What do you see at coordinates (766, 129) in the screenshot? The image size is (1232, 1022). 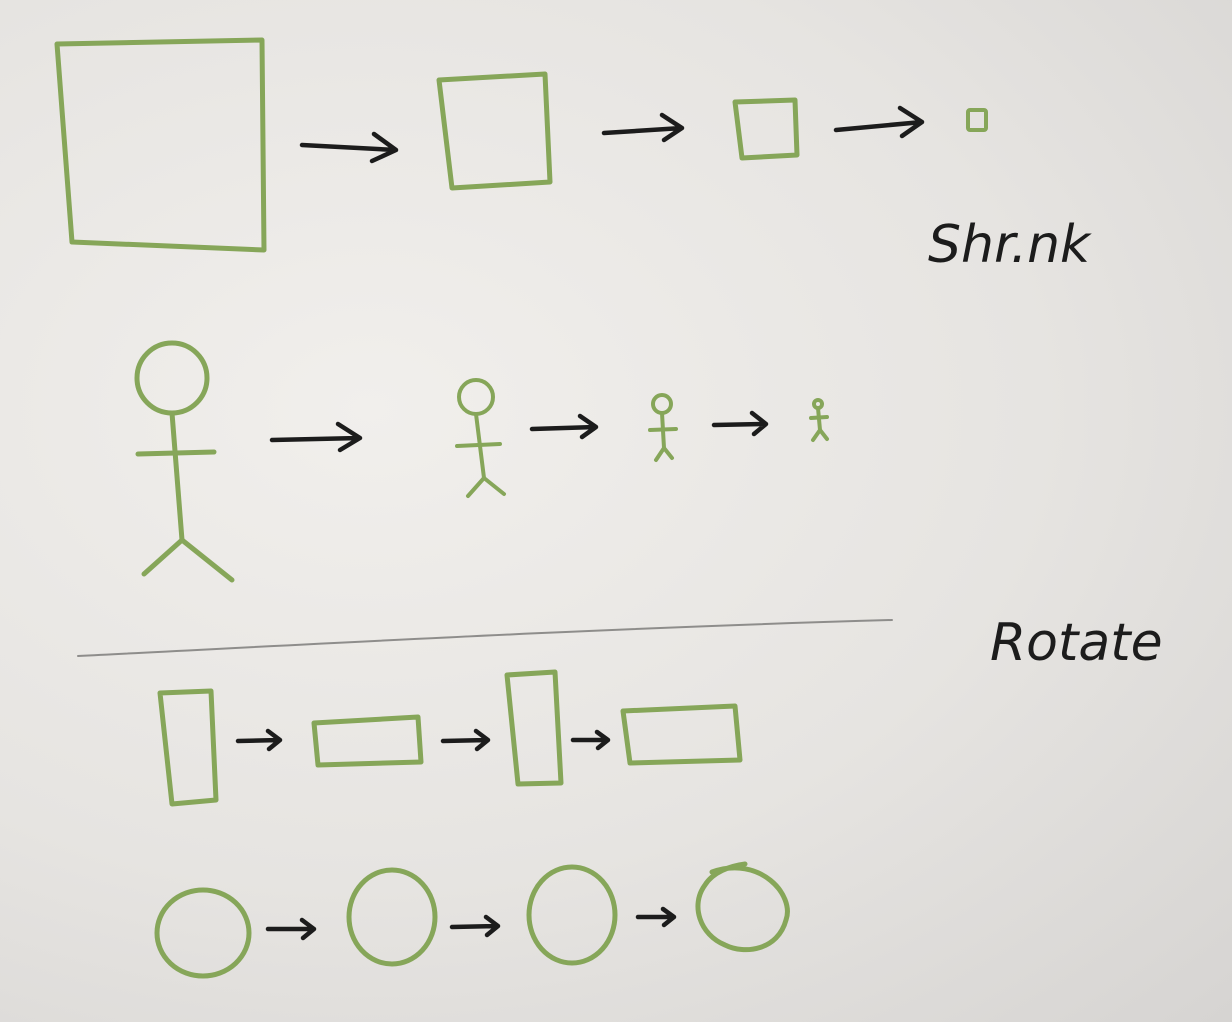 I see `square-small` at bounding box center [766, 129].